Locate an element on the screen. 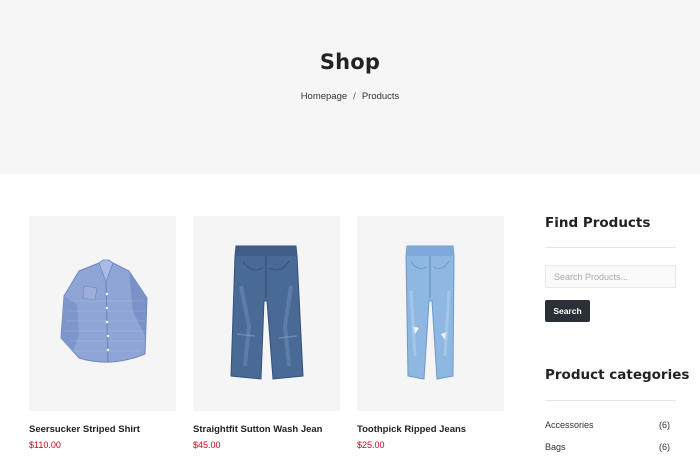 The height and width of the screenshot is (468, 700). shirt-icon is located at coordinates (104, 311).